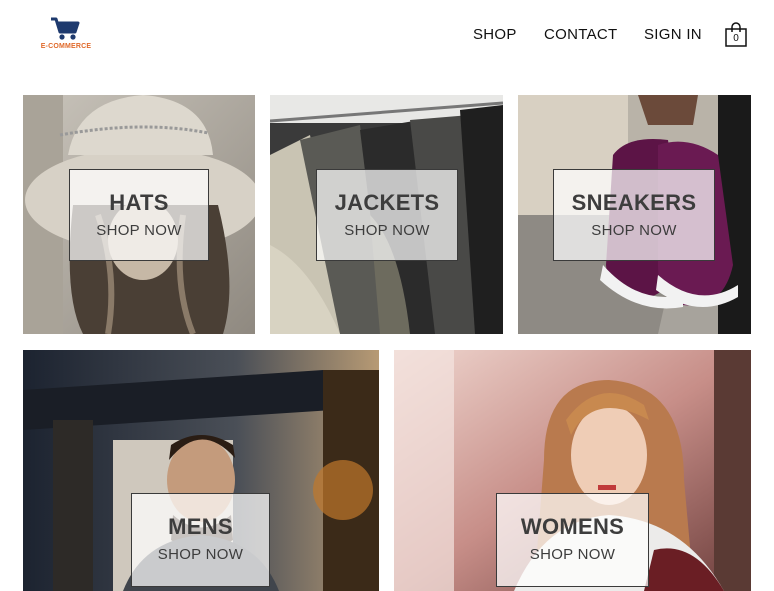  I want to click on sneakers-label-box: SNEAKERS SHOP NOW, so click(634, 215).